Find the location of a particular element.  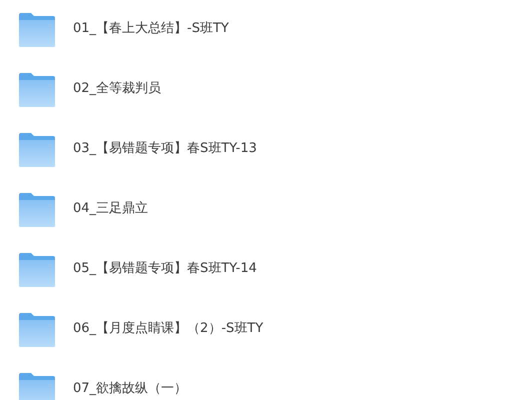

folder-name: 02_全等裁判员 is located at coordinates (117, 89).